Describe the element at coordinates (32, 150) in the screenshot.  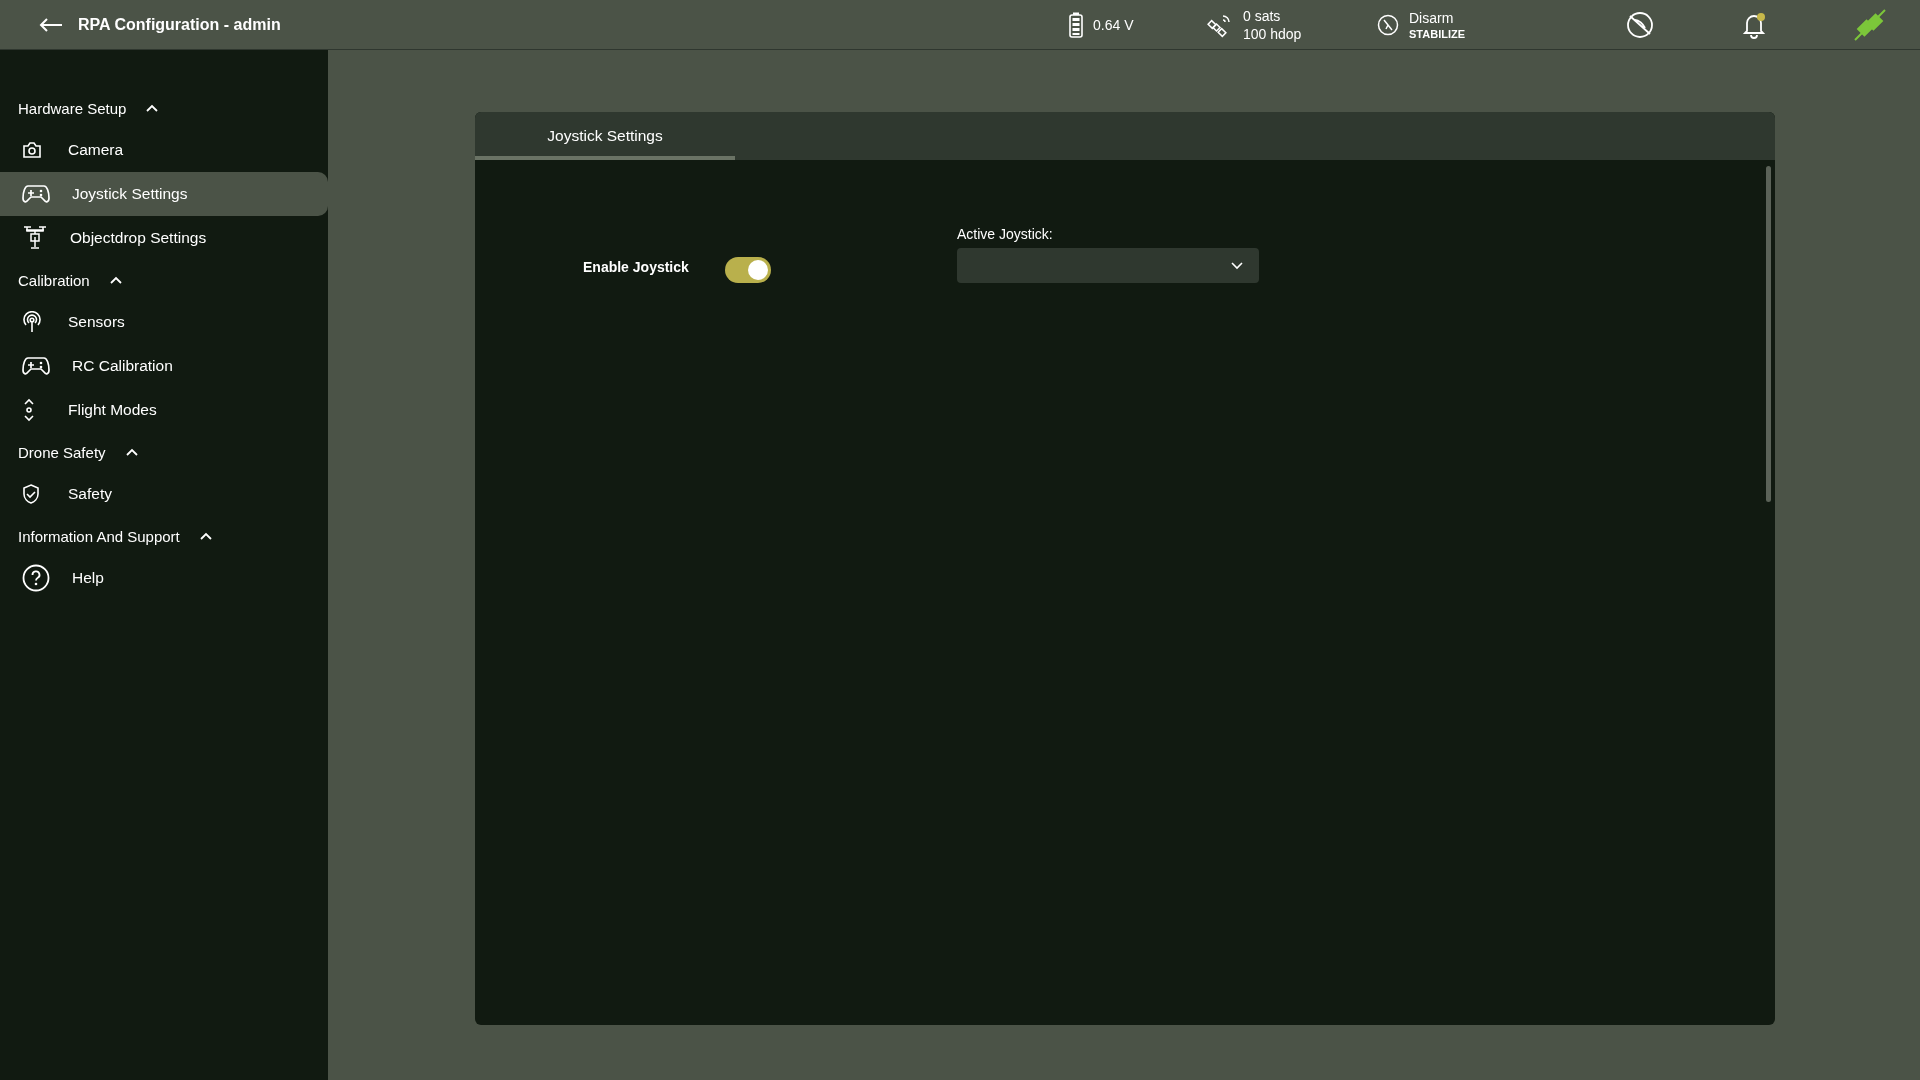
I see `camera-icon` at that location.